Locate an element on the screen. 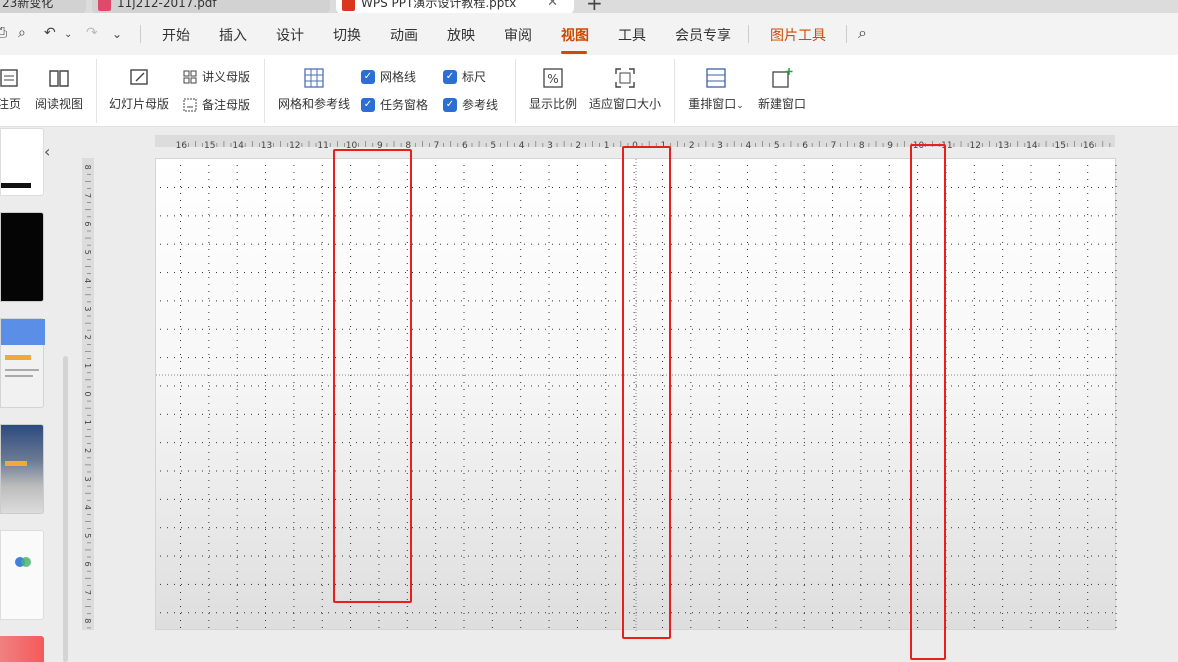  redo-icon: ↷ is located at coordinates (92, 33).